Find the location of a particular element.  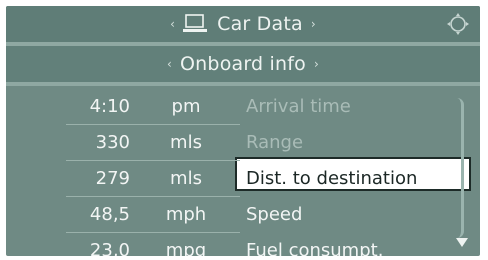

list-item-speed: 48,5 mph Speed is located at coordinates (243, 215).